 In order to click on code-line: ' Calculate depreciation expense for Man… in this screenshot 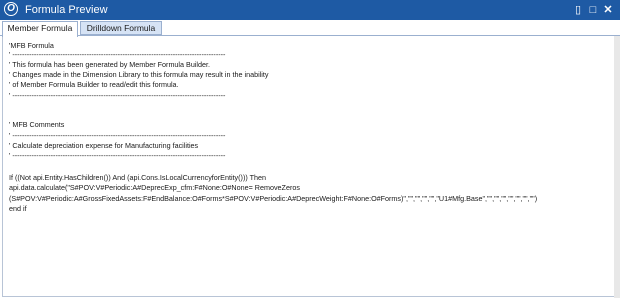, I will do `click(104, 145)`.